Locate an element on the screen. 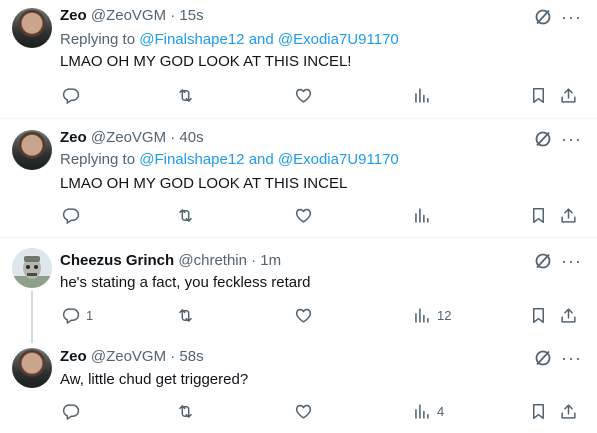 The image size is (597, 433). tweet-header: Zeo @ZeoVGM · 58s is located at coordinates (132, 357).